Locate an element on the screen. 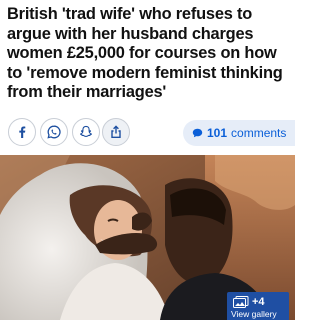 The image size is (320, 320). comments-button: 101 comments is located at coordinates (239, 133).